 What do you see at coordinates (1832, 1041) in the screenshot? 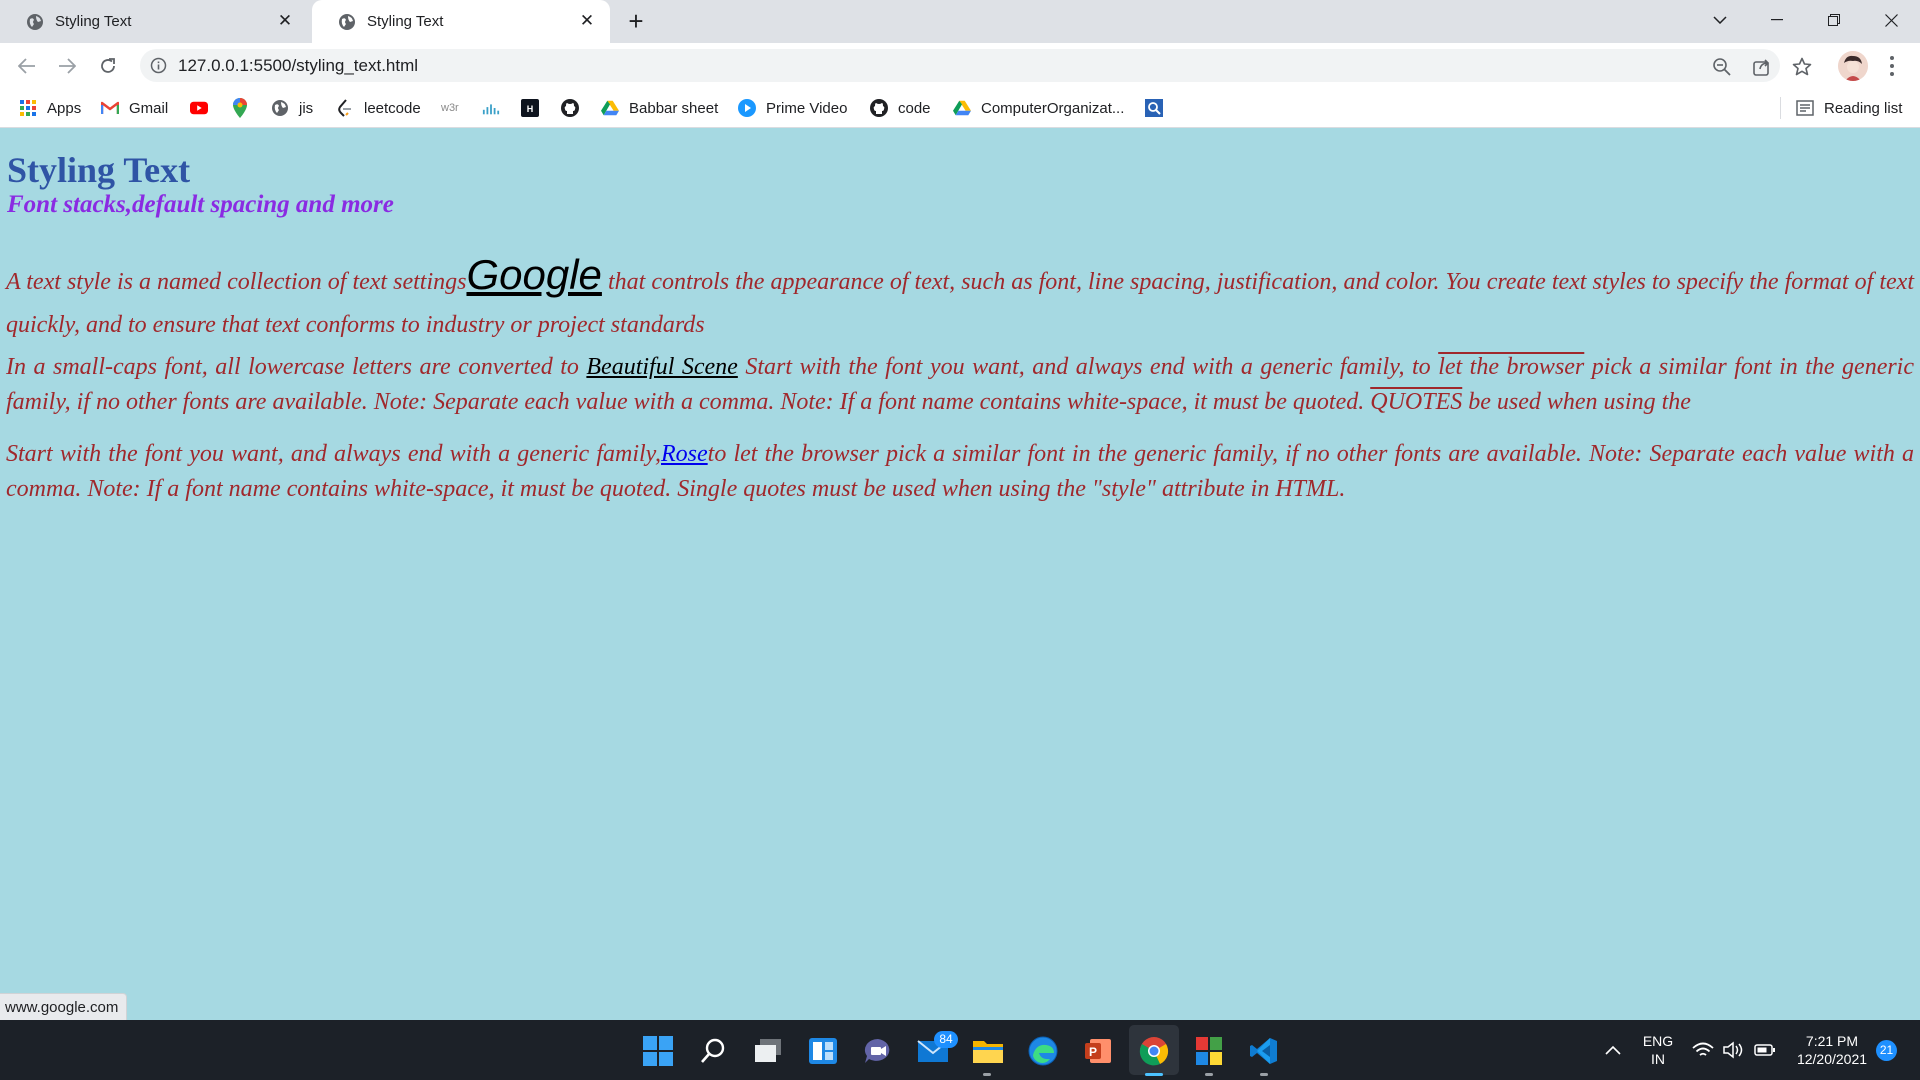
I see `clock-time: 7:21 PM` at bounding box center [1832, 1041].